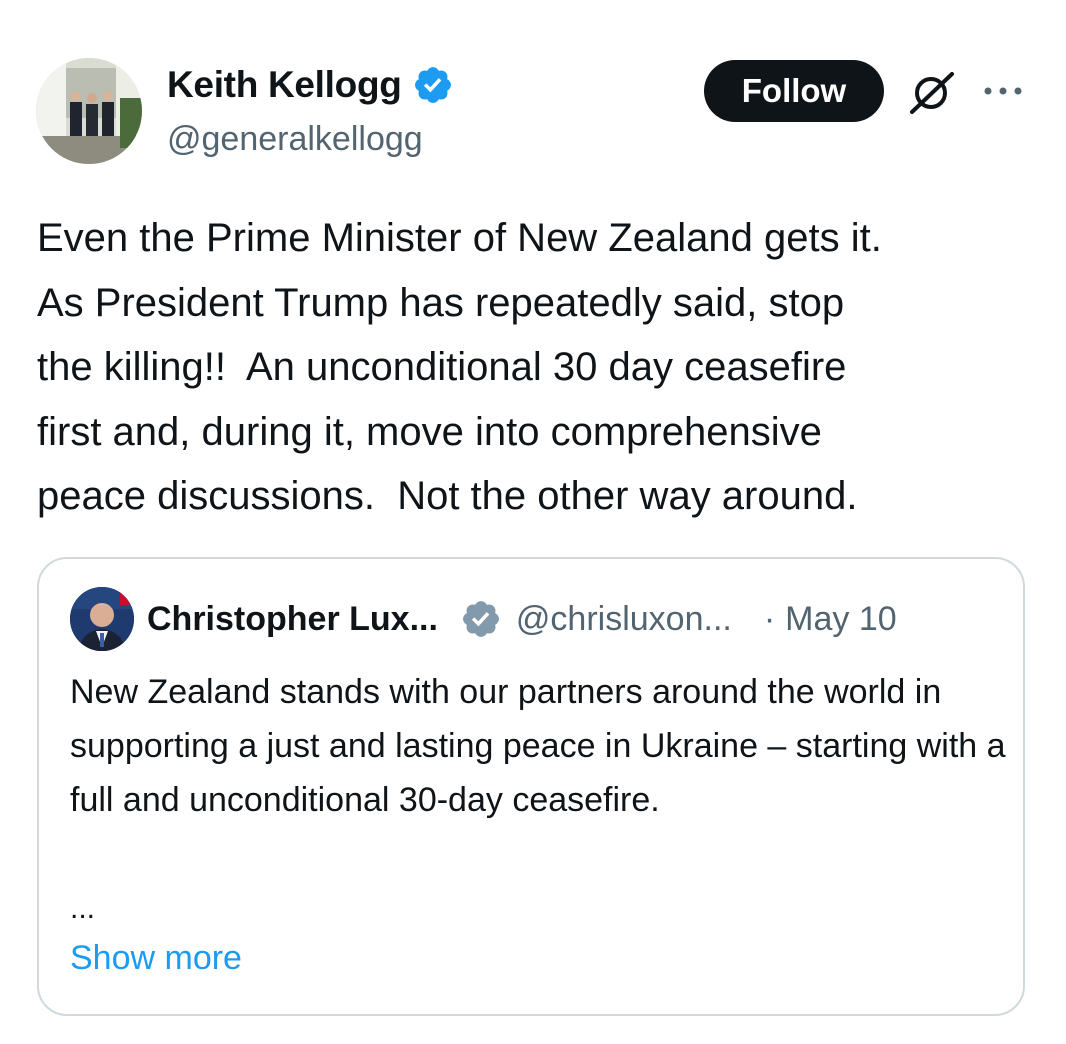 The image size is (1066, 1044). What do you see at coordinates (102, 619) in the screenshot?
I see `quoted-author-avatar` at bounding box center [102, 619].